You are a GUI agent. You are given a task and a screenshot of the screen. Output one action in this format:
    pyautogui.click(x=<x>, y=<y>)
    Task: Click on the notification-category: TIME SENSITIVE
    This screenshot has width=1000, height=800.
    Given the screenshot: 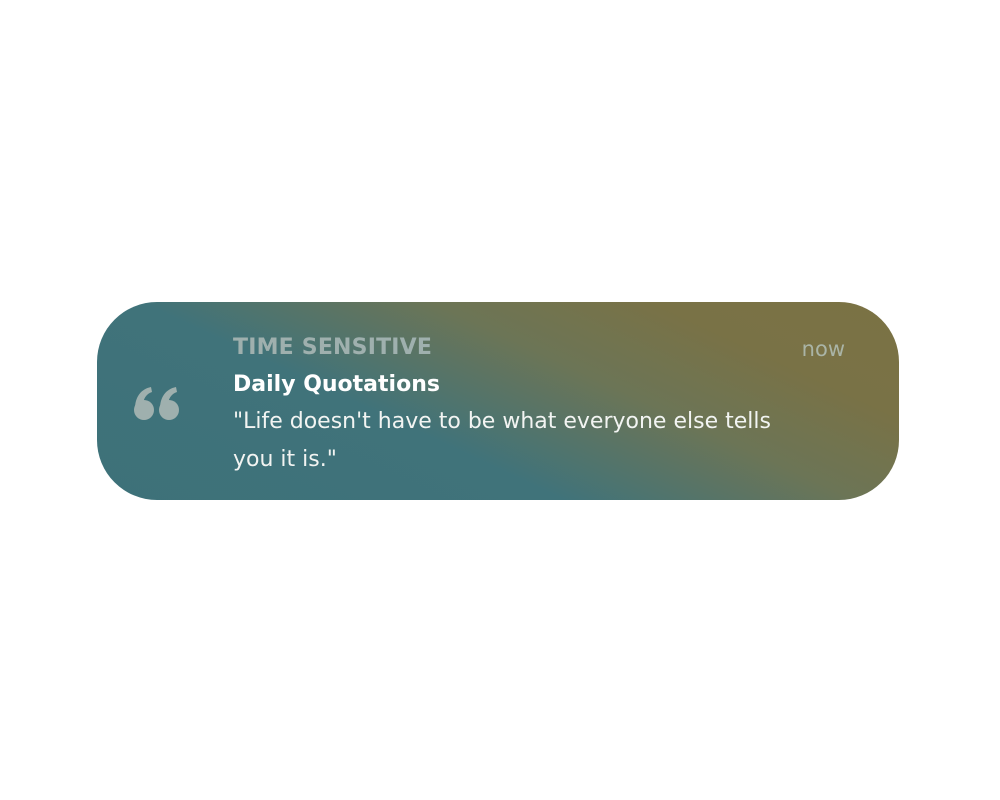 What is the action you would take?
    pyautogui.click(x=333, y=347)
    